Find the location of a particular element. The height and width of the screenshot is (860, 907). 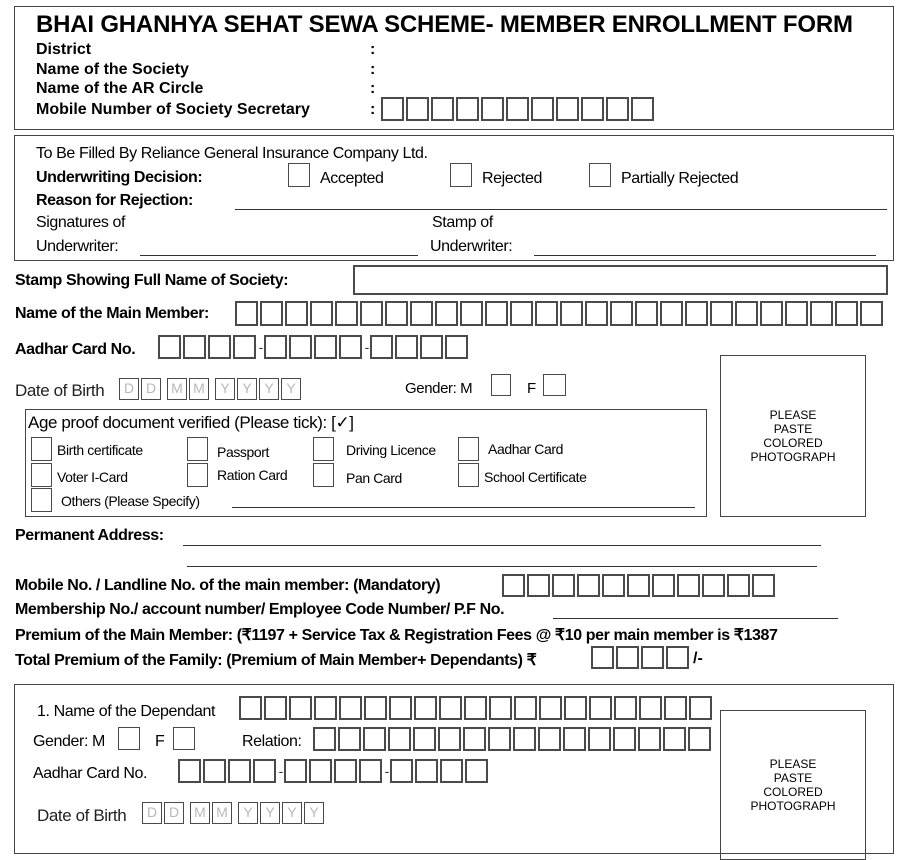

main-member-name-boxes is located at coordinates (560, 313).